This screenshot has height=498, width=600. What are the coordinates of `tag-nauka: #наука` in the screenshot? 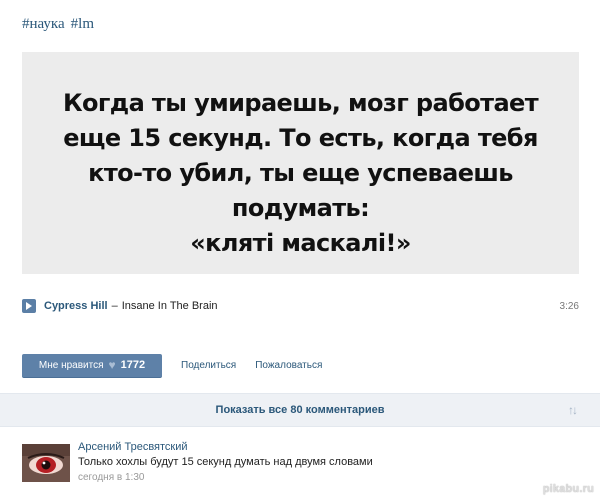 It's located at (43, 24).